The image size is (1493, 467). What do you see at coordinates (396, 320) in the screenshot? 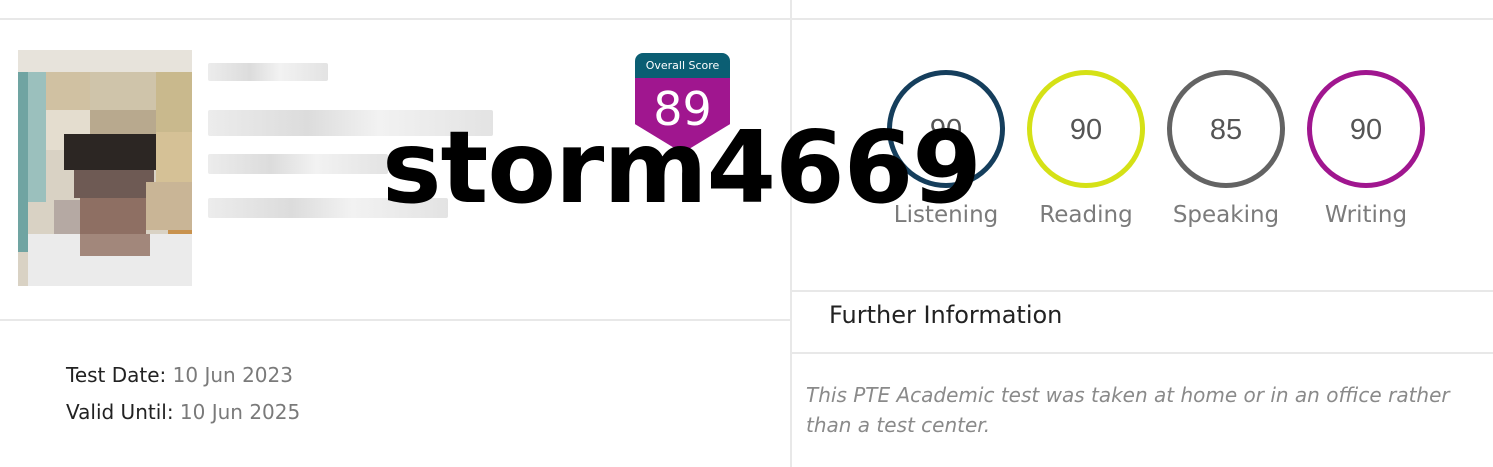
I see `left-mid-rule` at bounding box center [396, 320].